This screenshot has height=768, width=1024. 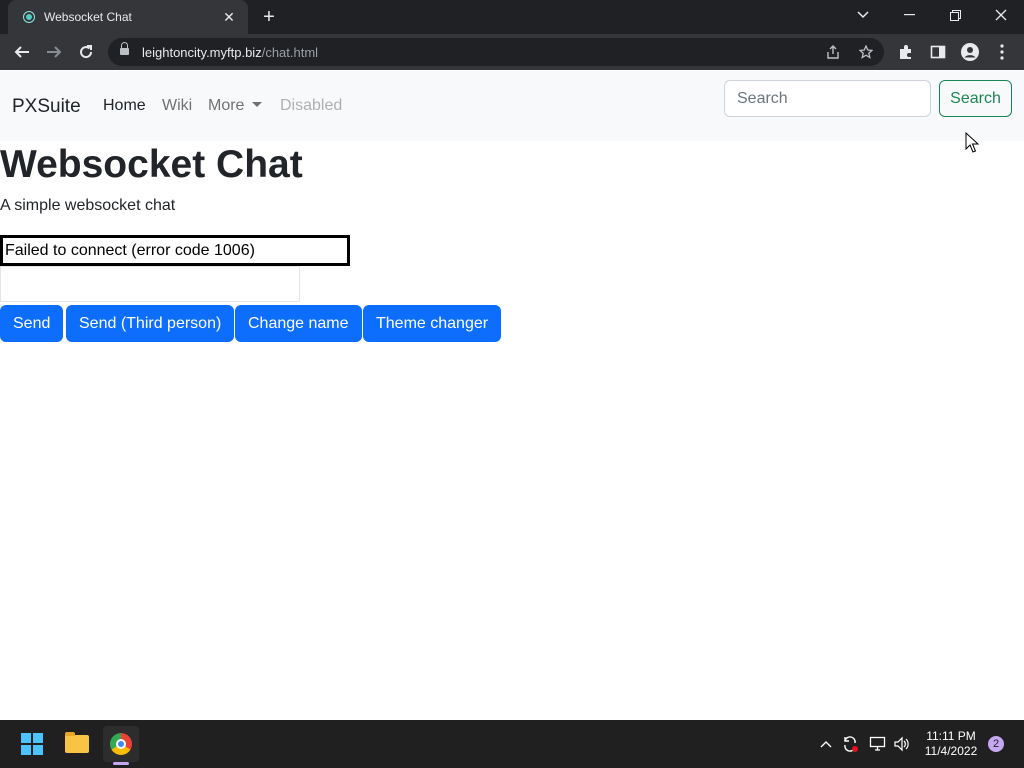 I want to click on menu-kebab-icon, so click(x=1002, y=52).